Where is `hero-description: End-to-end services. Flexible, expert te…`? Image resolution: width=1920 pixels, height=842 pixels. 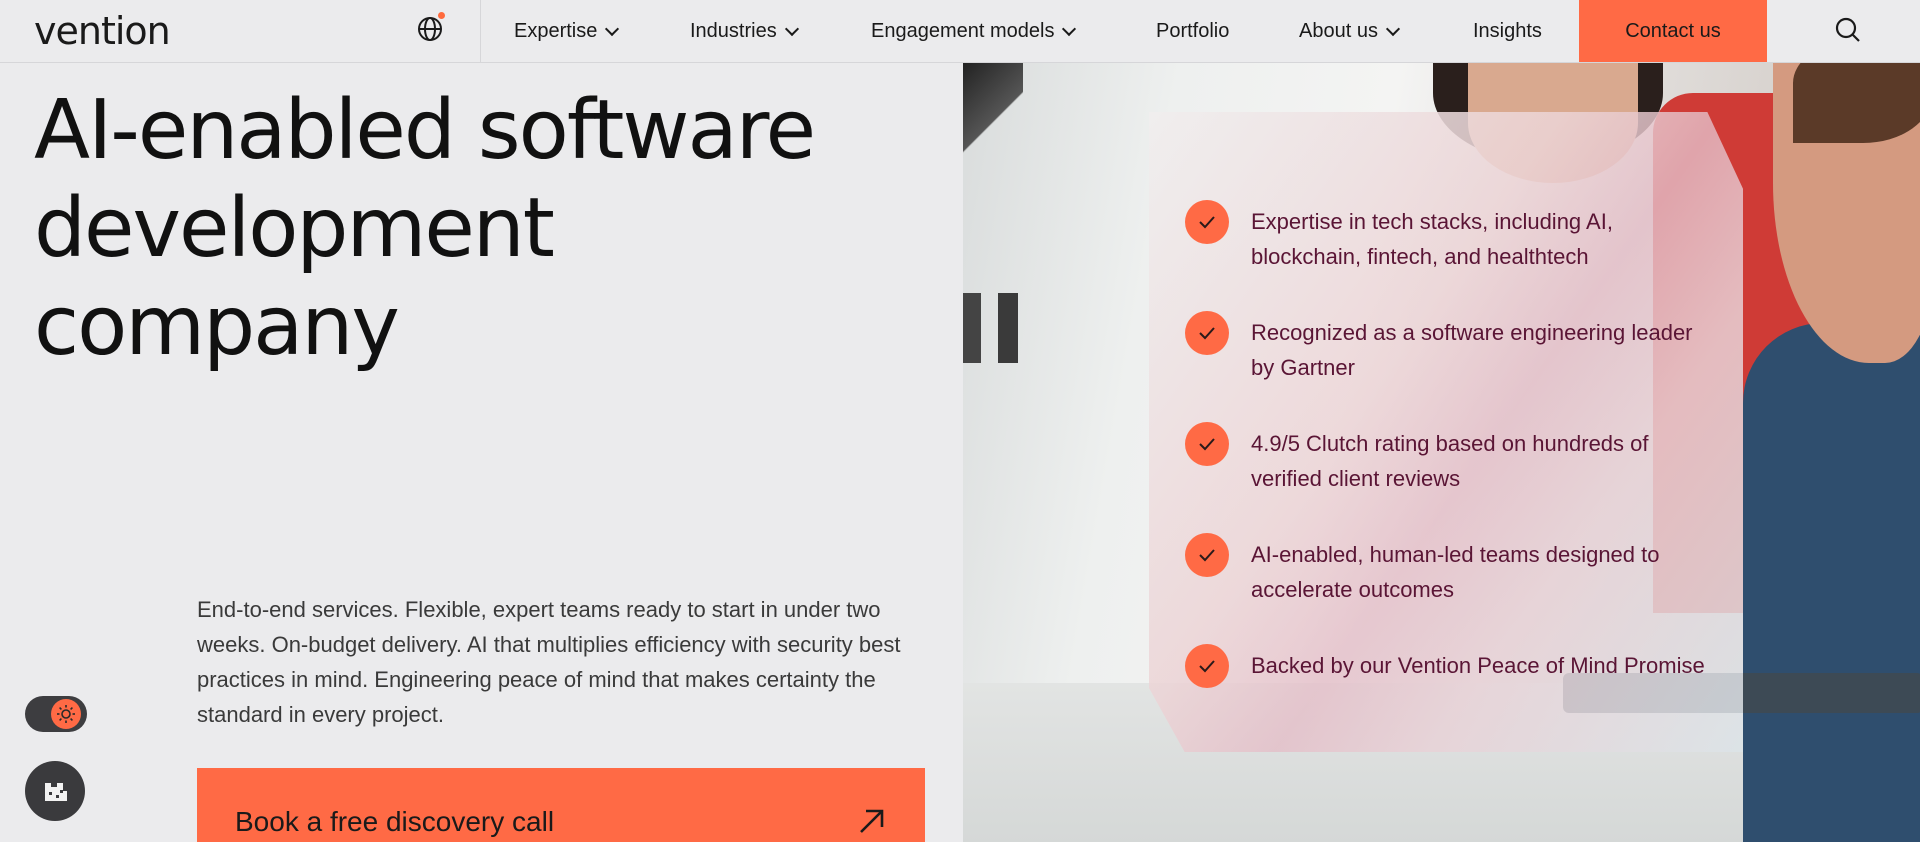 hero-description: End-to-end services. Flexible, expert te… is located at coordinates (549, 662).